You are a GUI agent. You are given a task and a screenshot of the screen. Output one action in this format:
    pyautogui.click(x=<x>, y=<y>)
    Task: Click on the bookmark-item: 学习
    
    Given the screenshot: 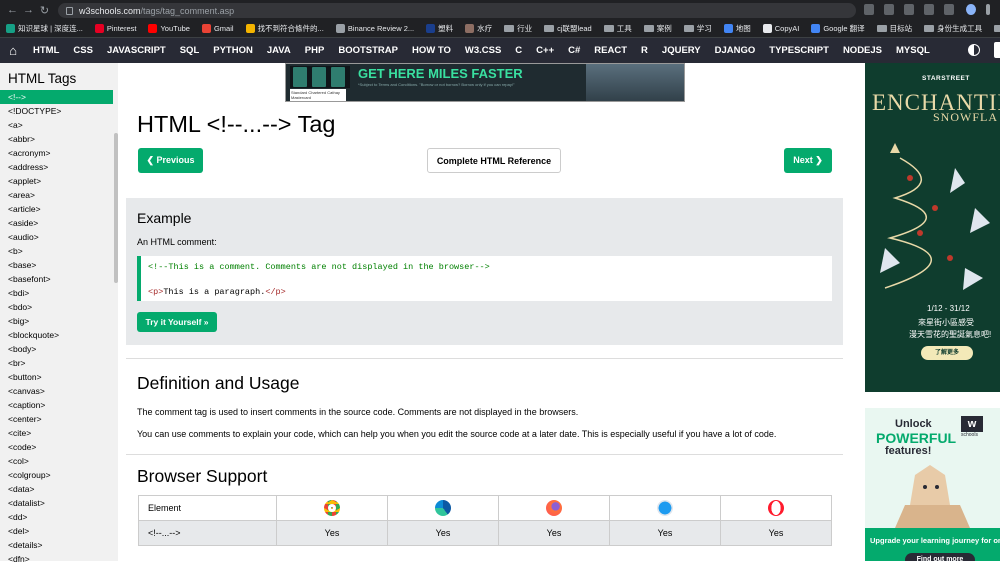 What is the action you would take?
    pyautogui.click(x=697, y=28)
    